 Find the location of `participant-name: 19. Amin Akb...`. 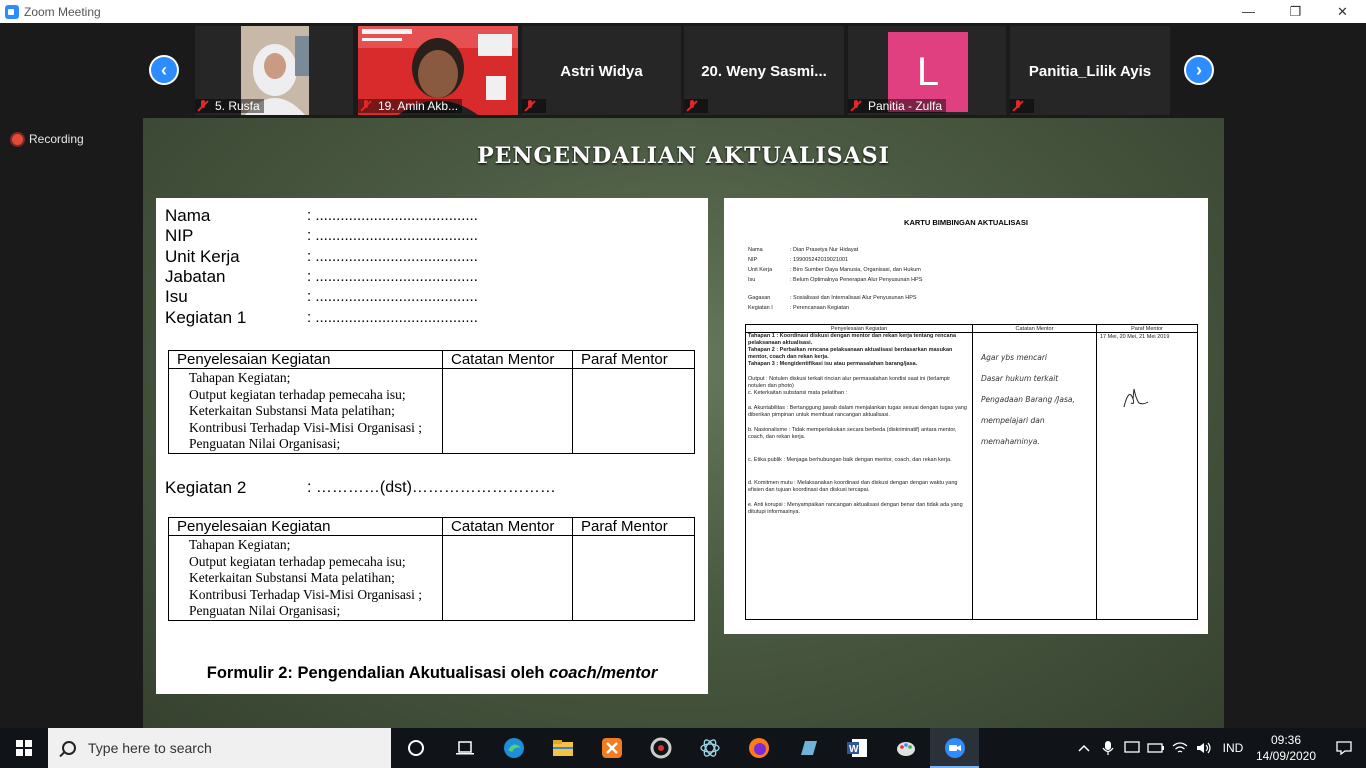

participant-name: 19. Amin Akb... is located at coordinates (418, 106).